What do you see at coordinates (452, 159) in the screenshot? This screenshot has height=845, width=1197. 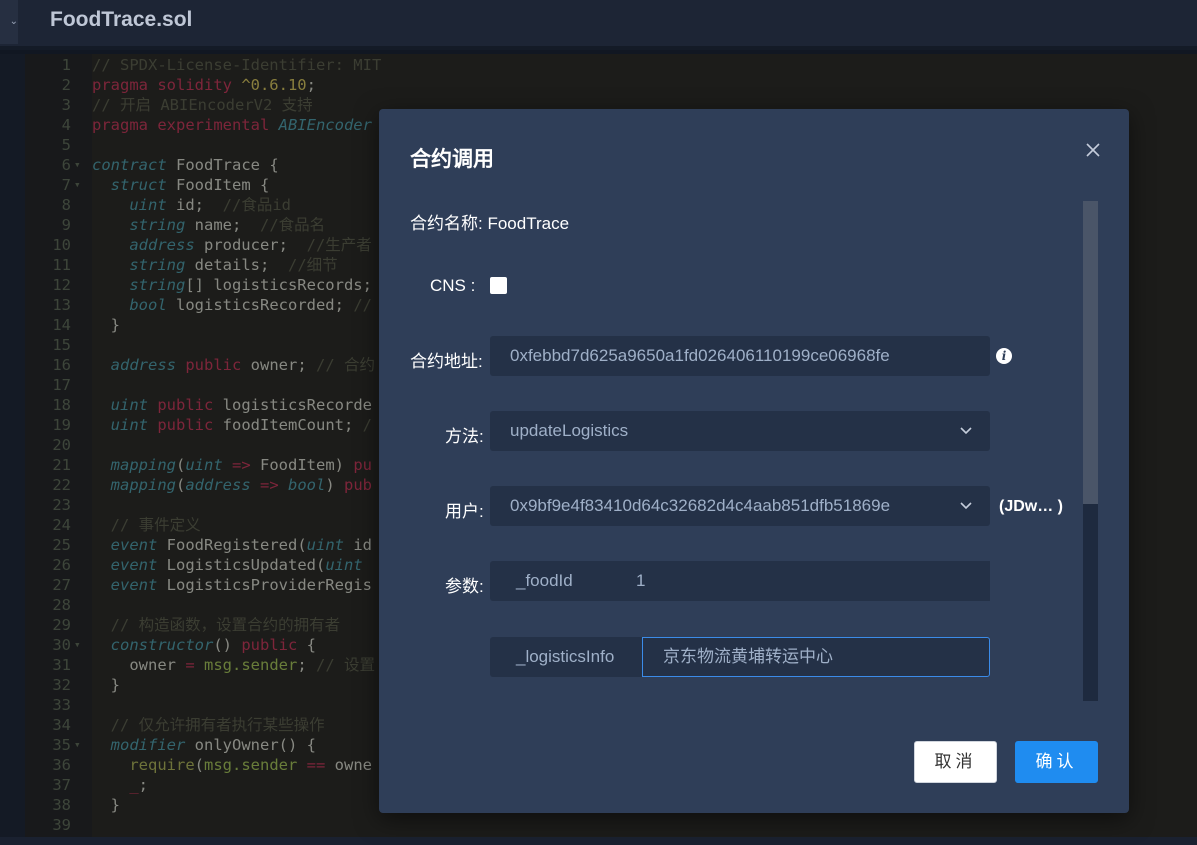 I see `dialog-title: 合约调用` at bounding box center [452, 159].